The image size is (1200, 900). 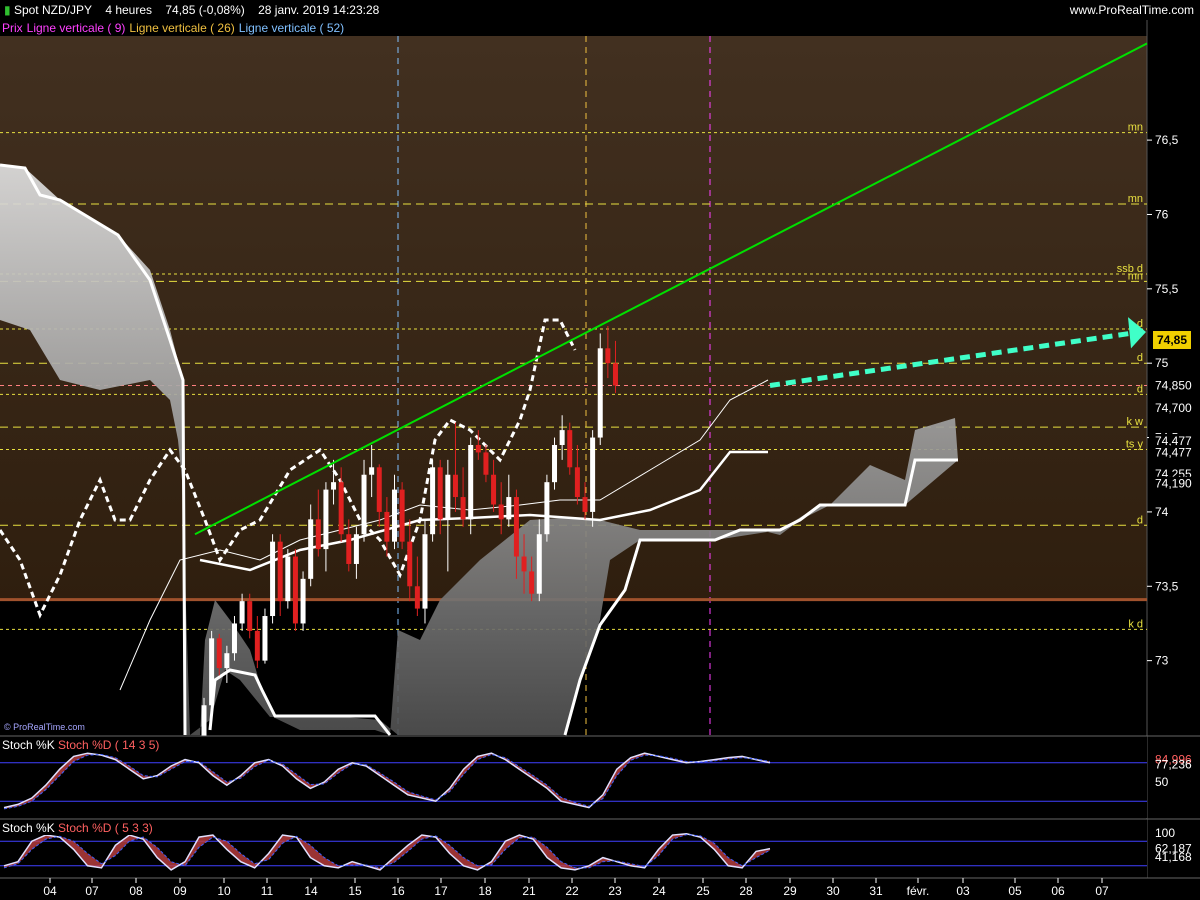 I want to click on x-tick-label-18: 30, so click(x=833, y=891).